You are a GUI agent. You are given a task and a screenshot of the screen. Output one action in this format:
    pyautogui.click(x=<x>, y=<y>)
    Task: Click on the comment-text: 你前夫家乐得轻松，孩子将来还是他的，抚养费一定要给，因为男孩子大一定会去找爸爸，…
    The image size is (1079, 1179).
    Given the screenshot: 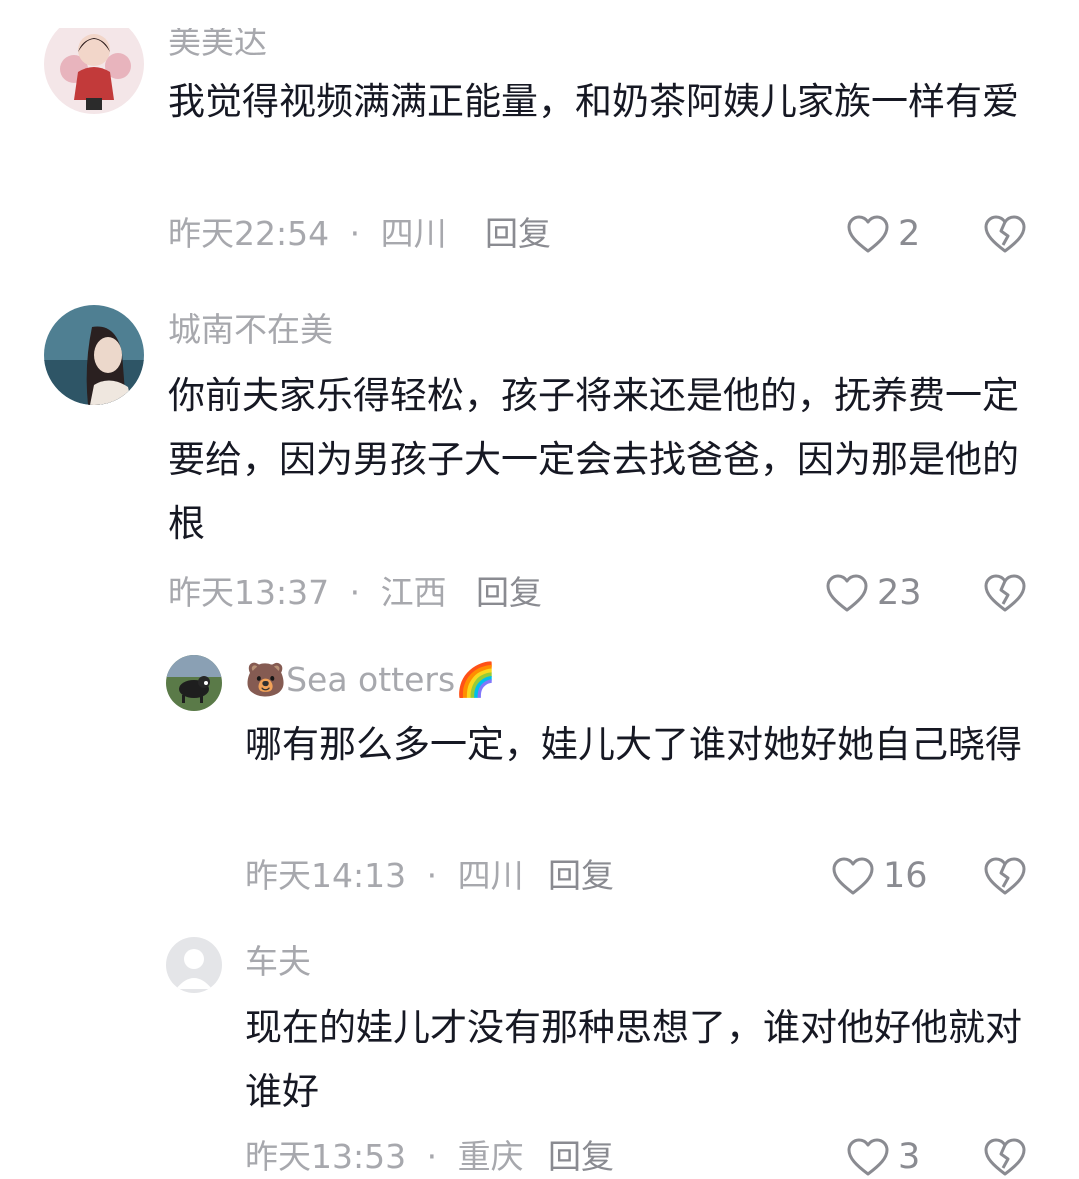 What is the action you would take?
    pyautogui.click(x=593, y=459)
    